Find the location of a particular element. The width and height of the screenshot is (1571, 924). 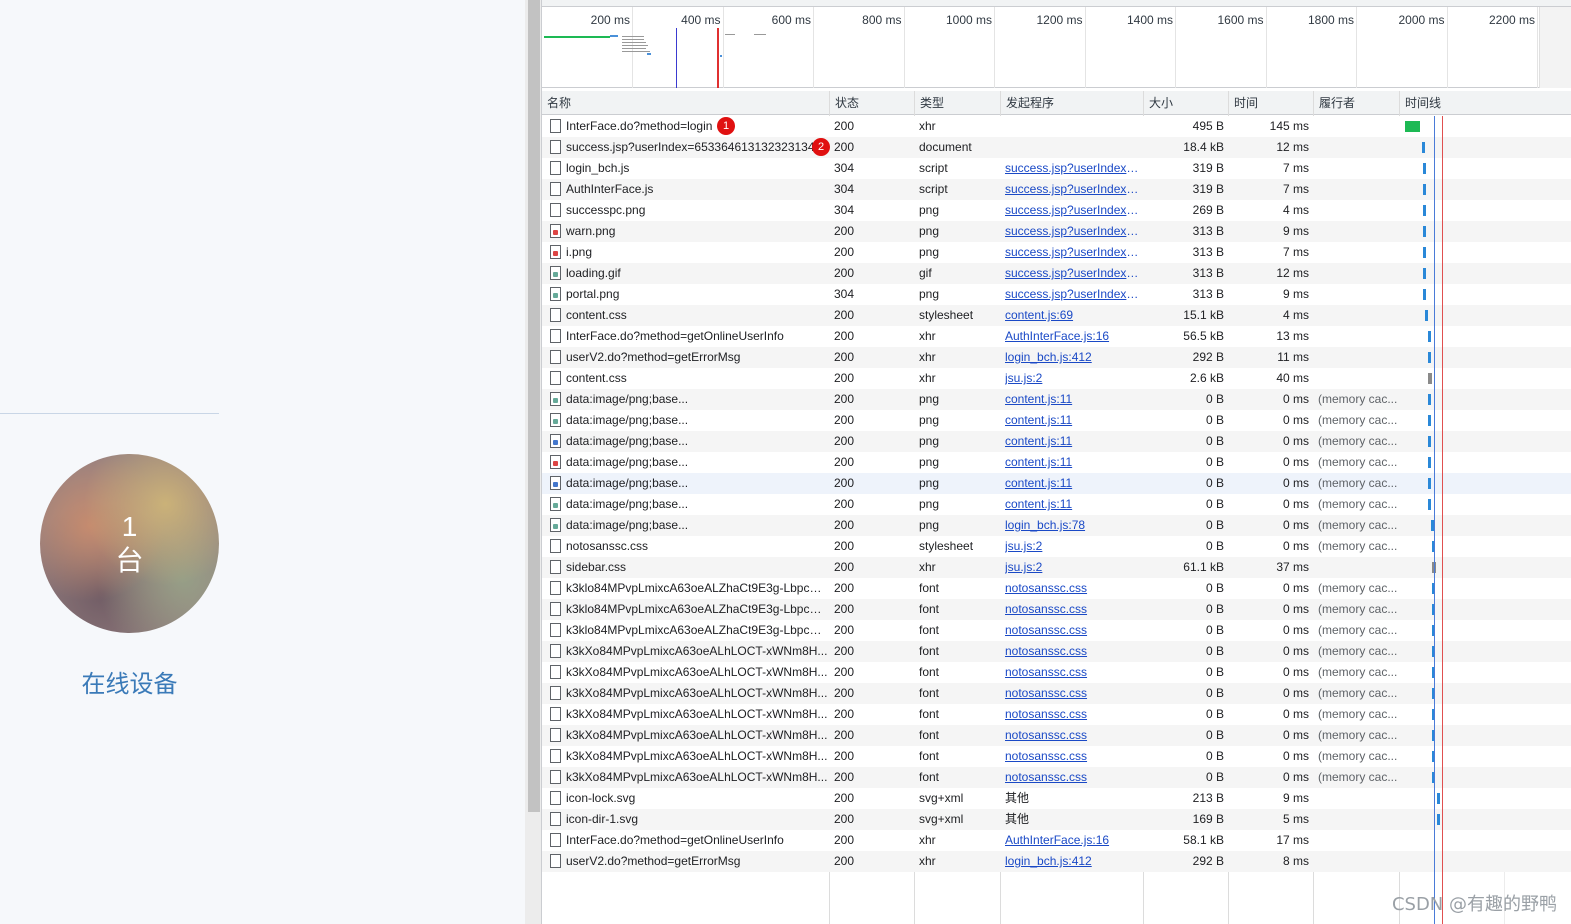

request-size: 213 B is located at coordinates (1208, 798).